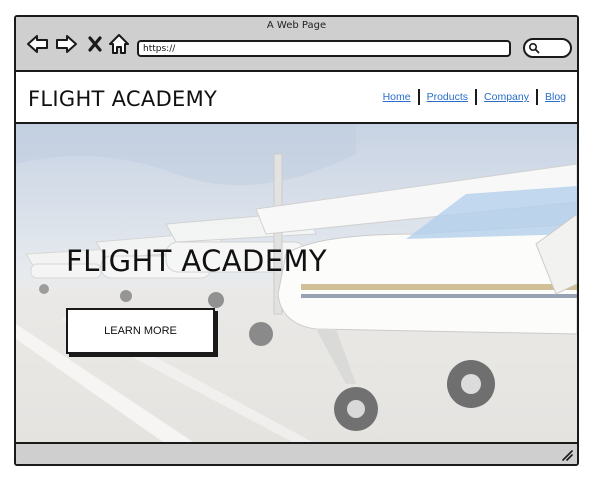 Image resolution: width=594 pixels, height=478 pixels. What do you see at coordinates (447, 97) in the screenshot?
I see `nav-link-products: Products` at bounding box center [447, 97].